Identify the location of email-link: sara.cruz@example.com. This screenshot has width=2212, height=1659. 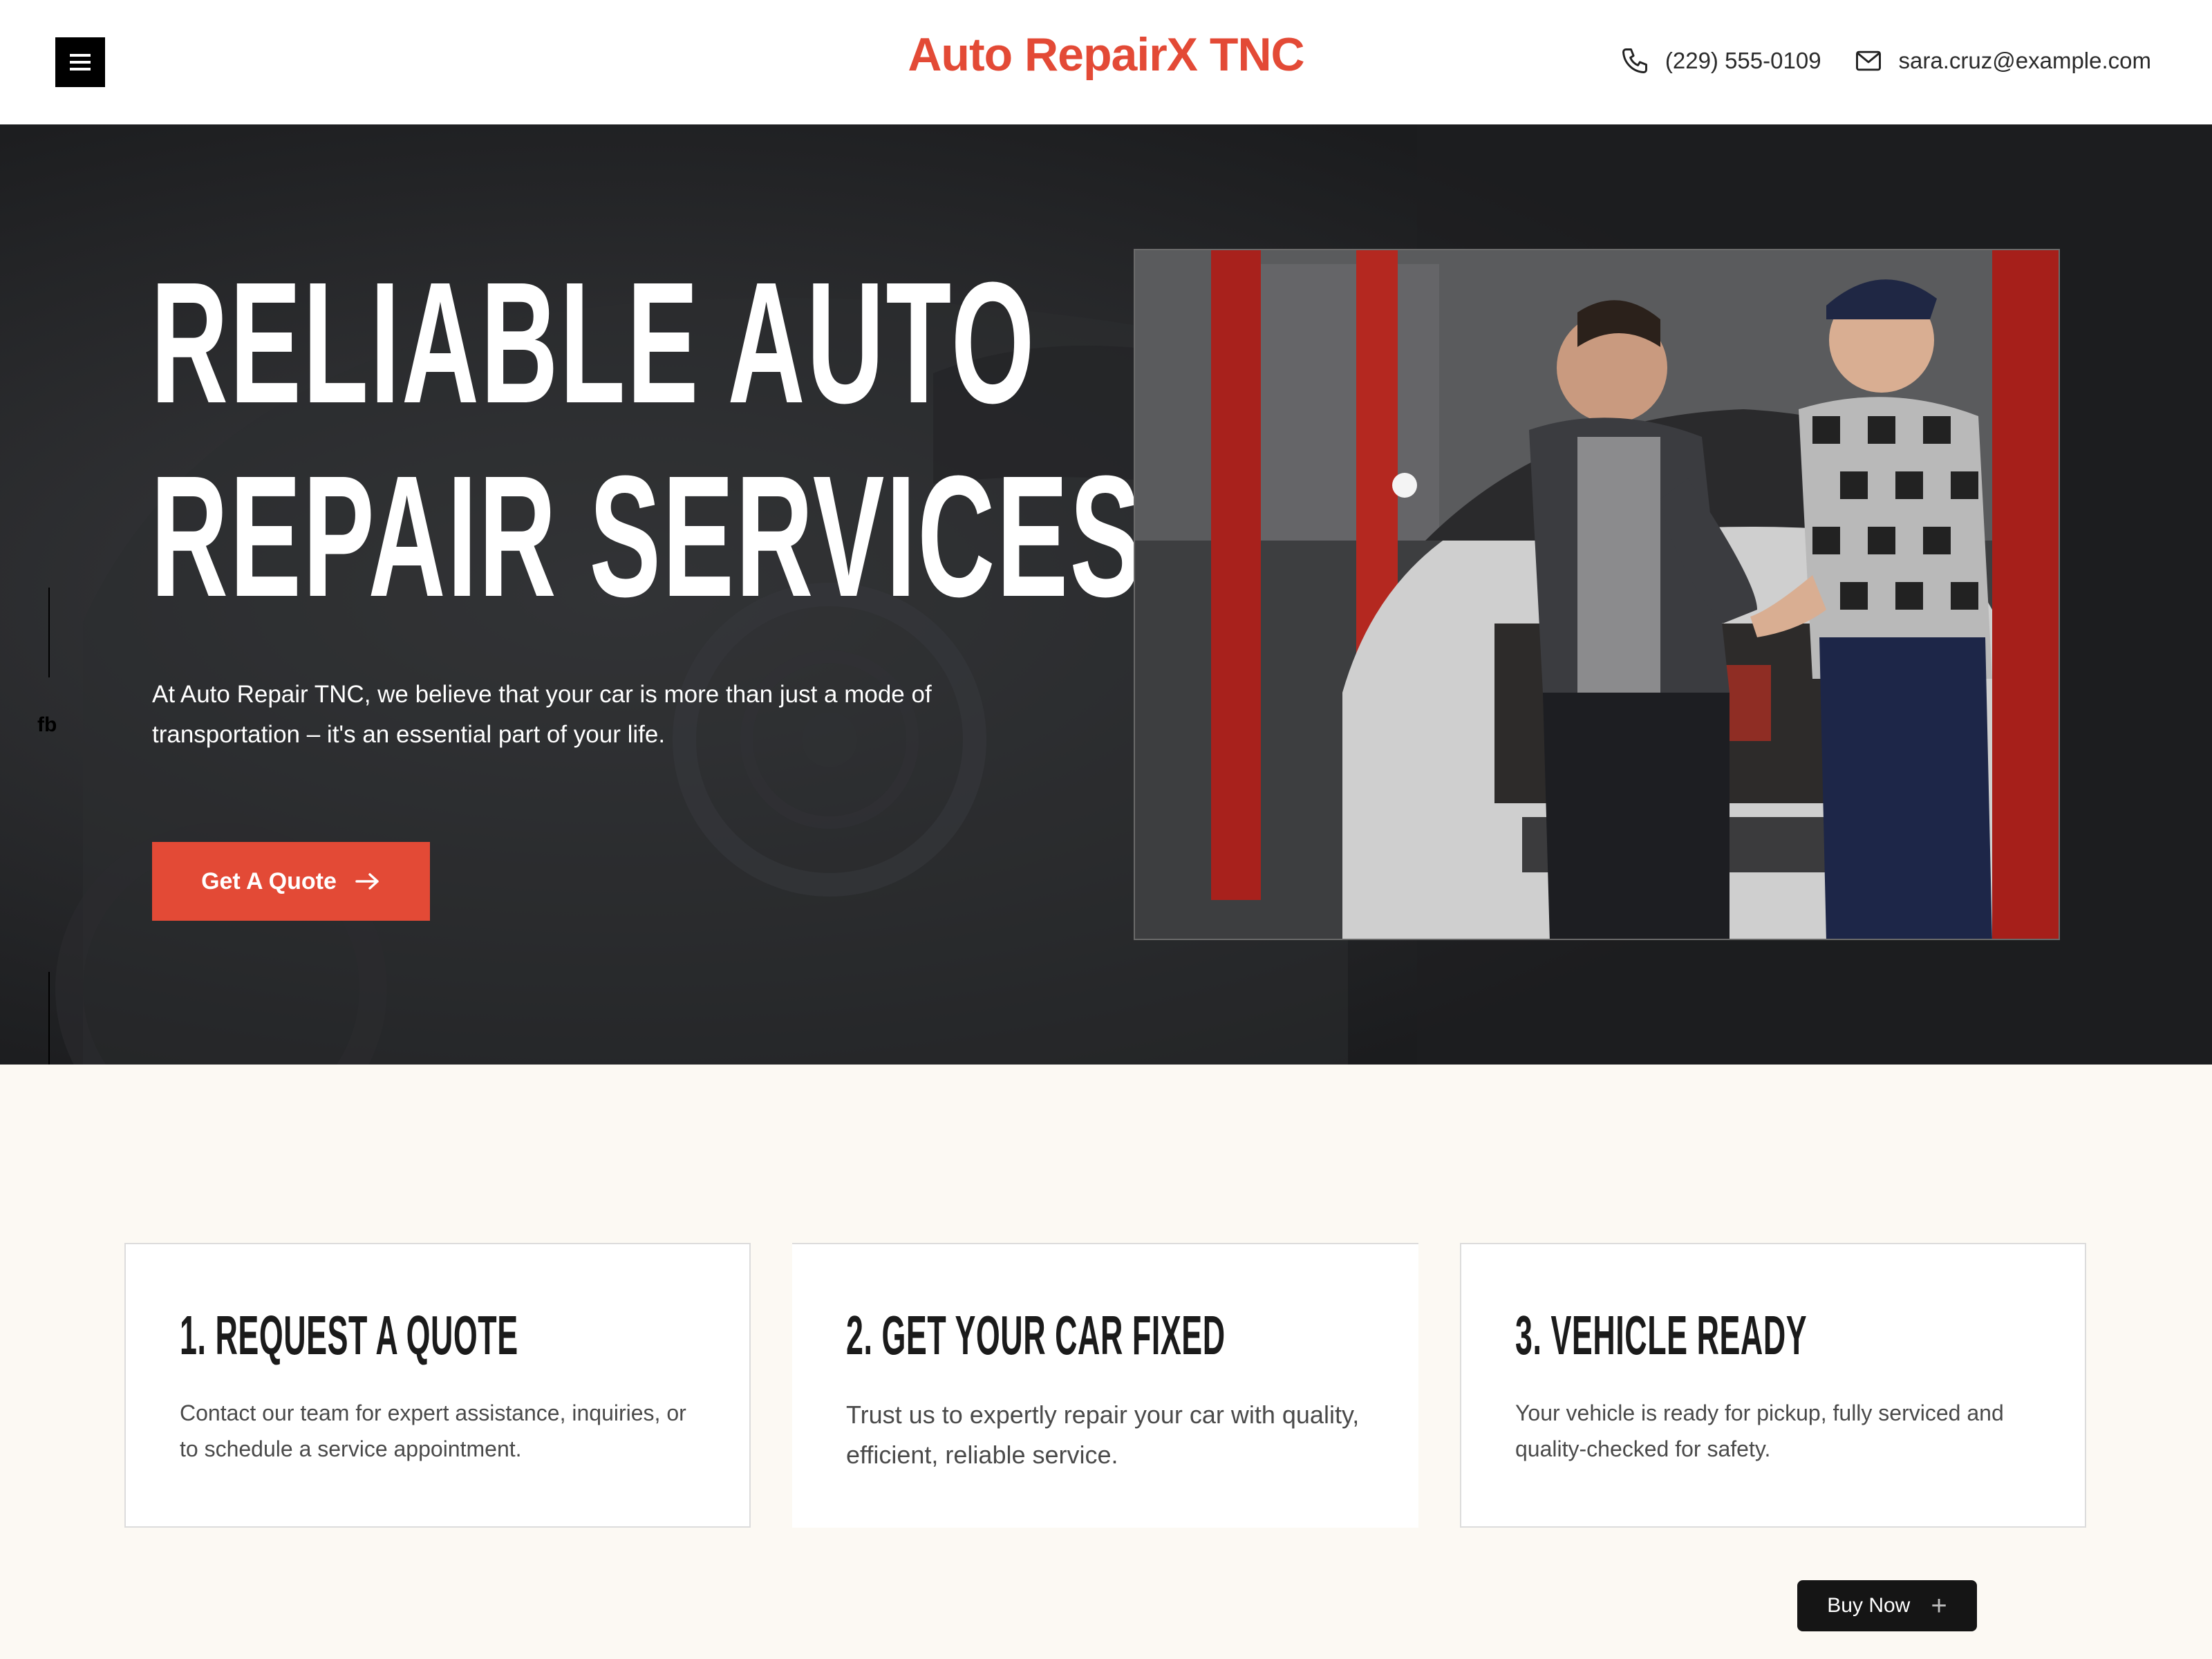
(2002, 61).